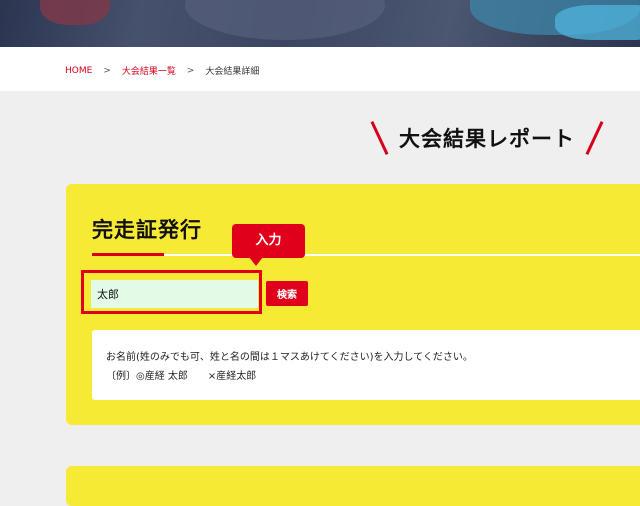  I want to click on next-card, so click(353, 486).